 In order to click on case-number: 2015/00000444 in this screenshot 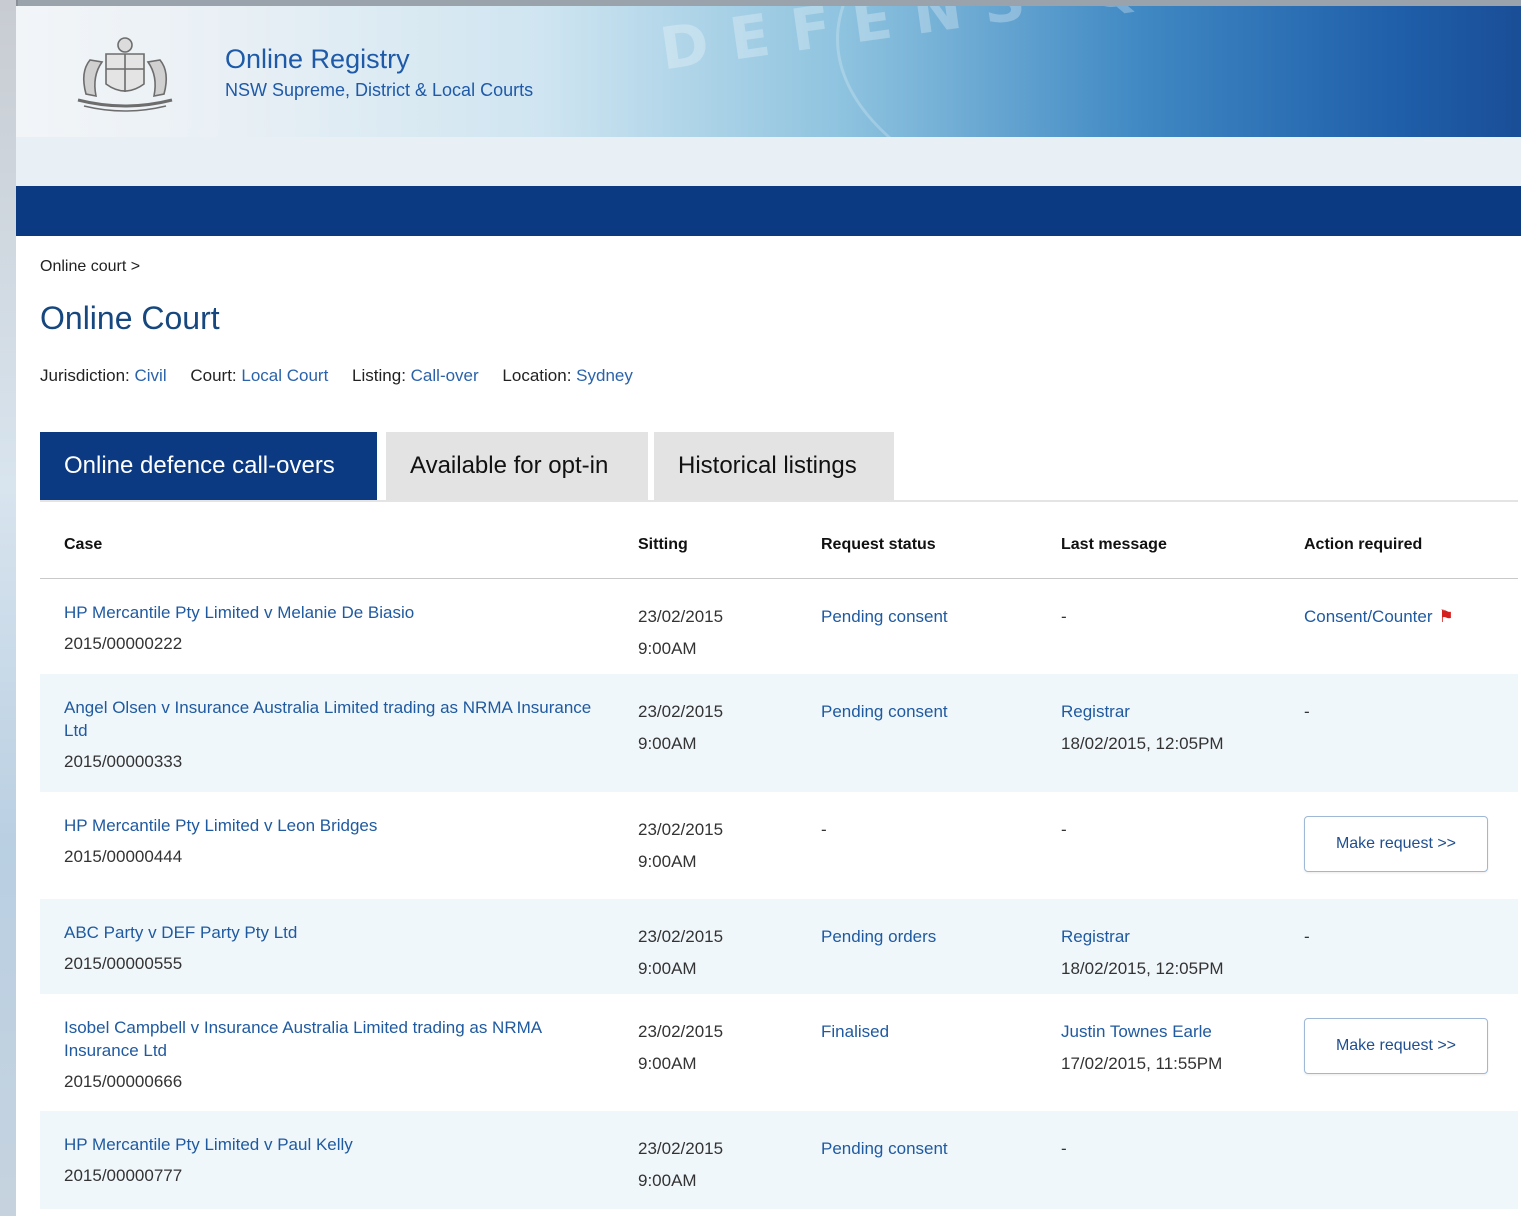, I will do `click(123, 856)`.